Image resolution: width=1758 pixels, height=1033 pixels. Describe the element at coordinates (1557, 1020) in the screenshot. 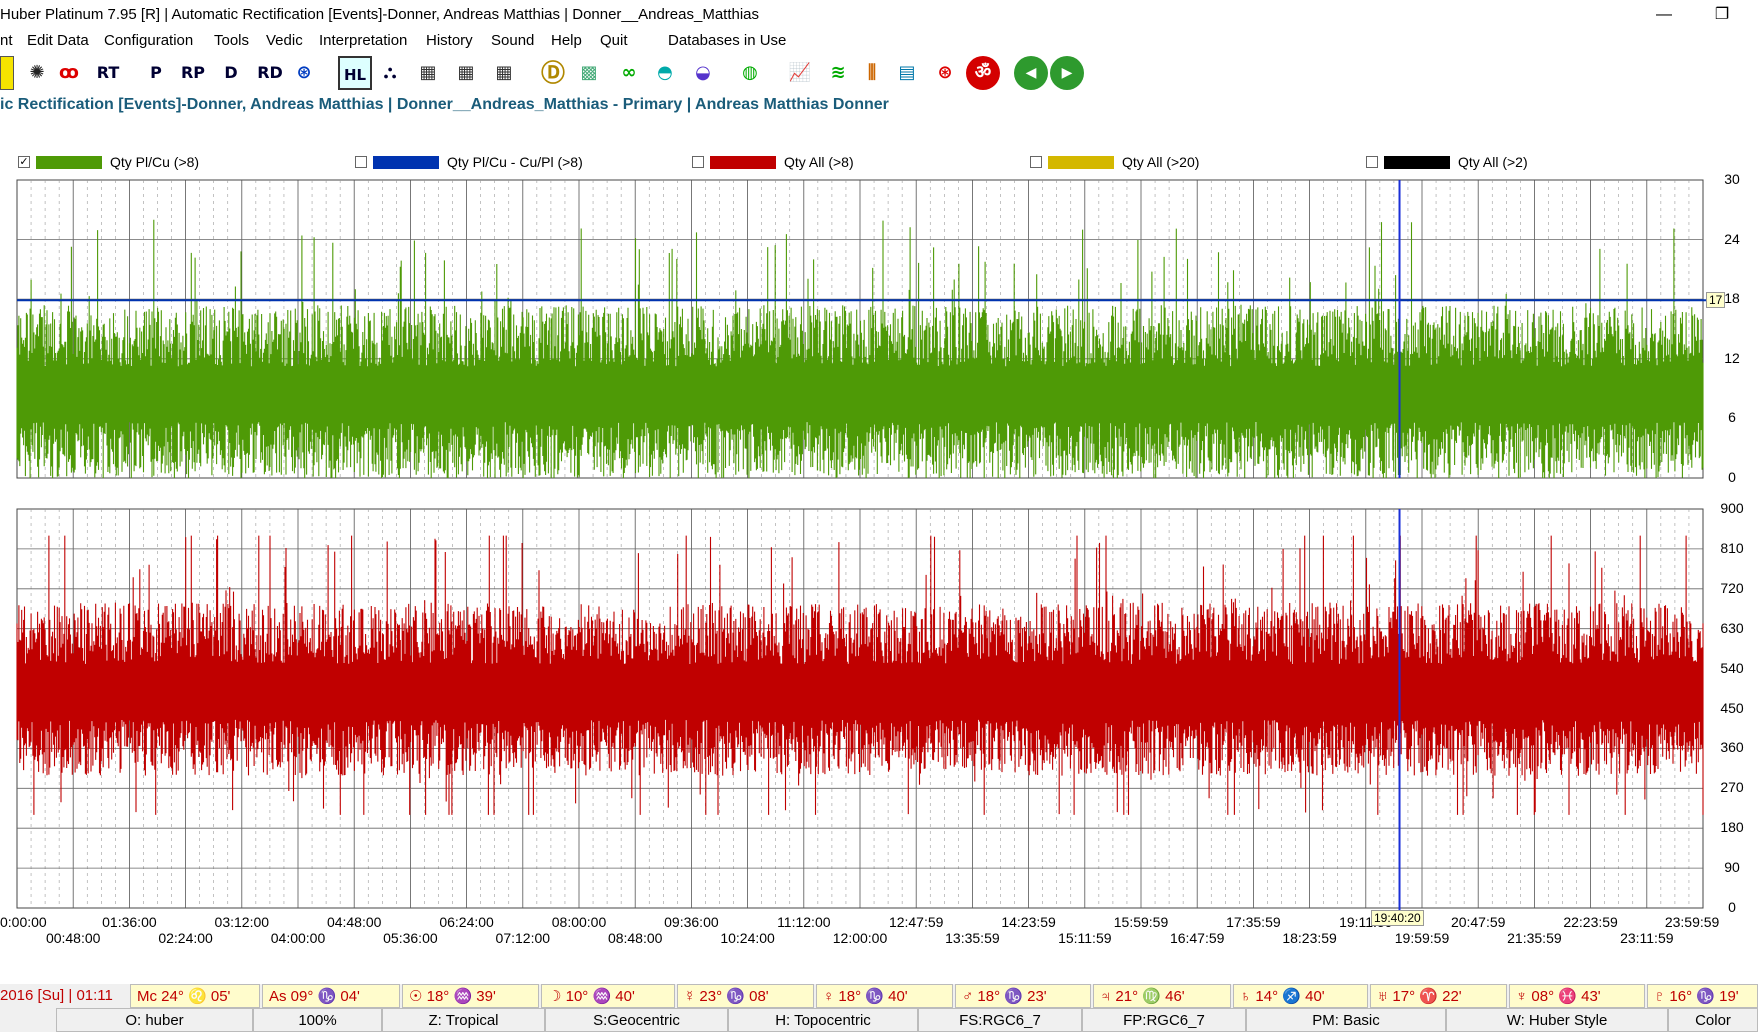

I see `status-w: W: Huber Style` at that location.